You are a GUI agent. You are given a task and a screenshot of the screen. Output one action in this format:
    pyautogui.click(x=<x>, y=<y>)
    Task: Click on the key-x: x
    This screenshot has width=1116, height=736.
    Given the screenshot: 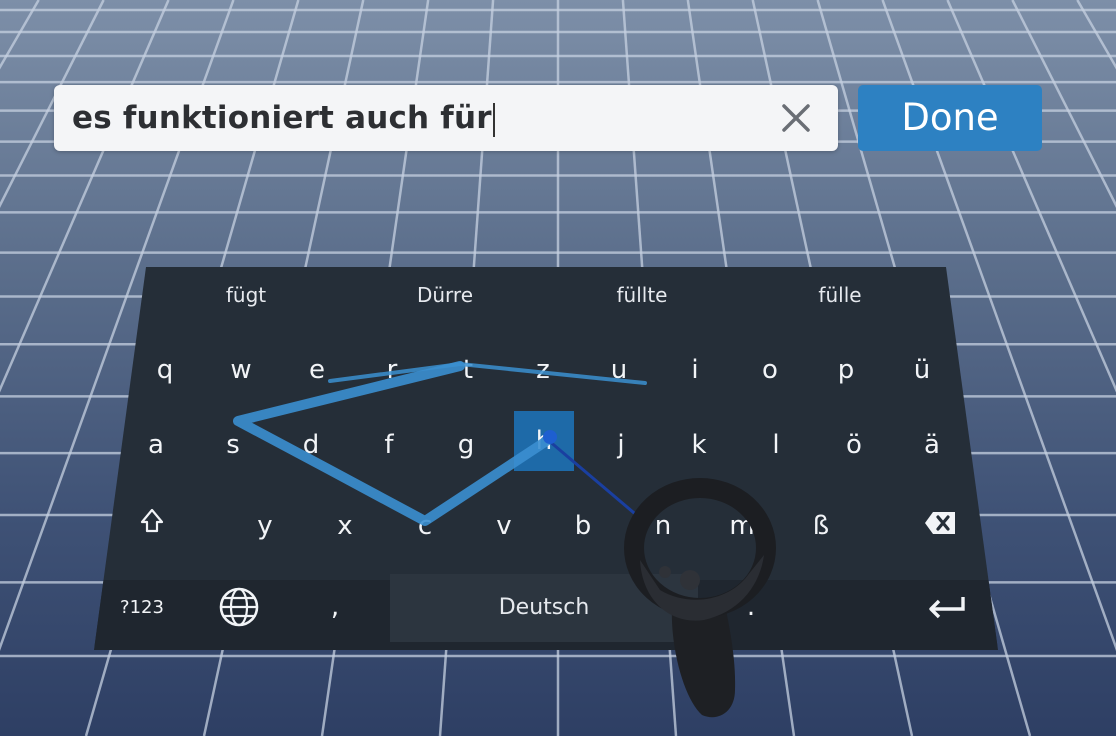 What is the action you would take?
    pyautogui.click(x=345, y=526)
    